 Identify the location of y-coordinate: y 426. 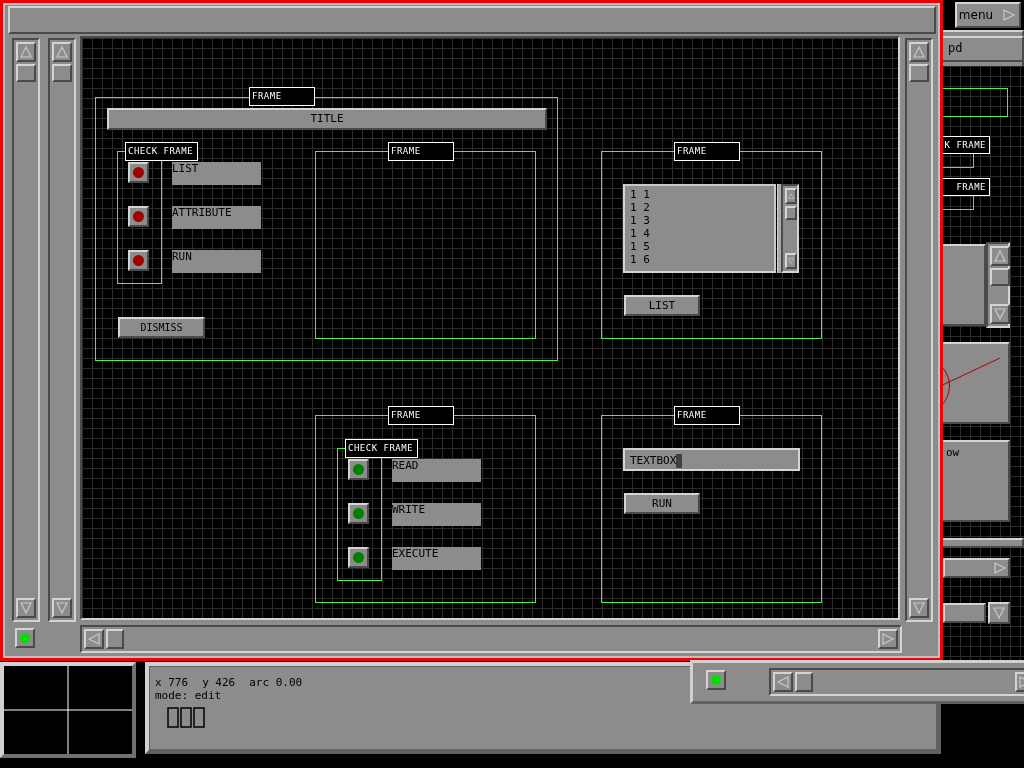
(219, 682).